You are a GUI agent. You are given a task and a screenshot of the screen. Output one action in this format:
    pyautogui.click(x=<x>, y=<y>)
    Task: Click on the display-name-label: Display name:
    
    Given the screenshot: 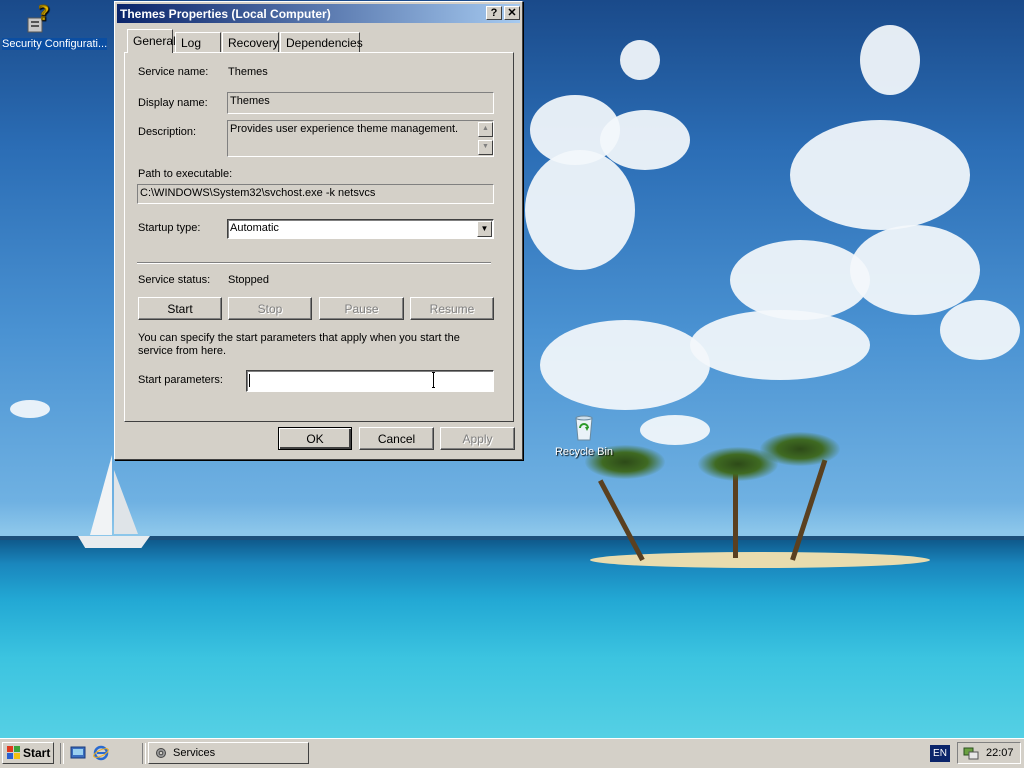 What is the action you would take?
    pyautogui.click(x=173, y=103)
    